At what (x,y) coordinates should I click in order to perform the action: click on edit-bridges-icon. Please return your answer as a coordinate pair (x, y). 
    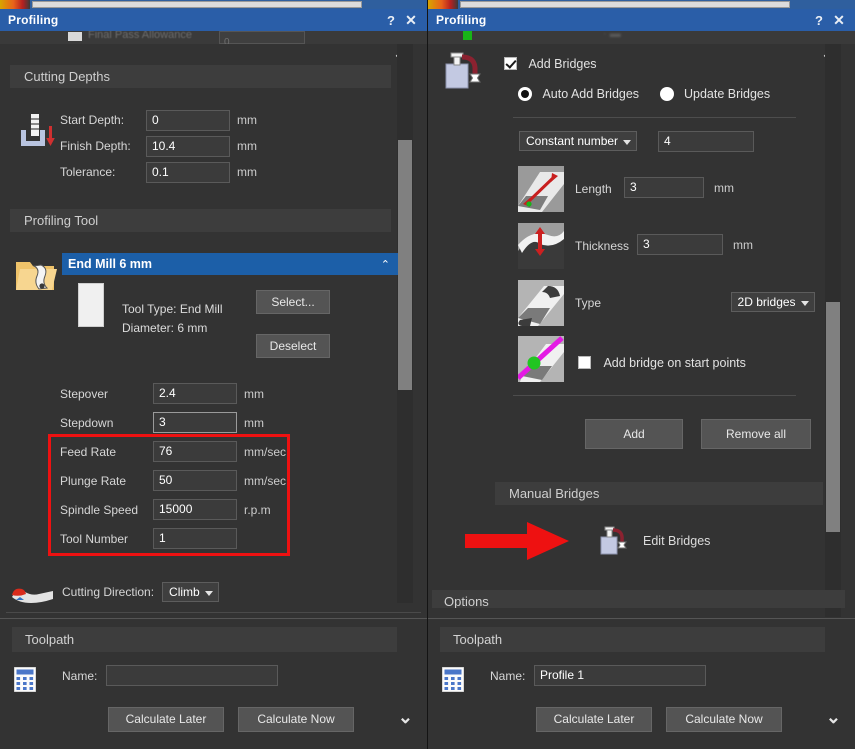
    Looking at the image, I should click on (616, 541).